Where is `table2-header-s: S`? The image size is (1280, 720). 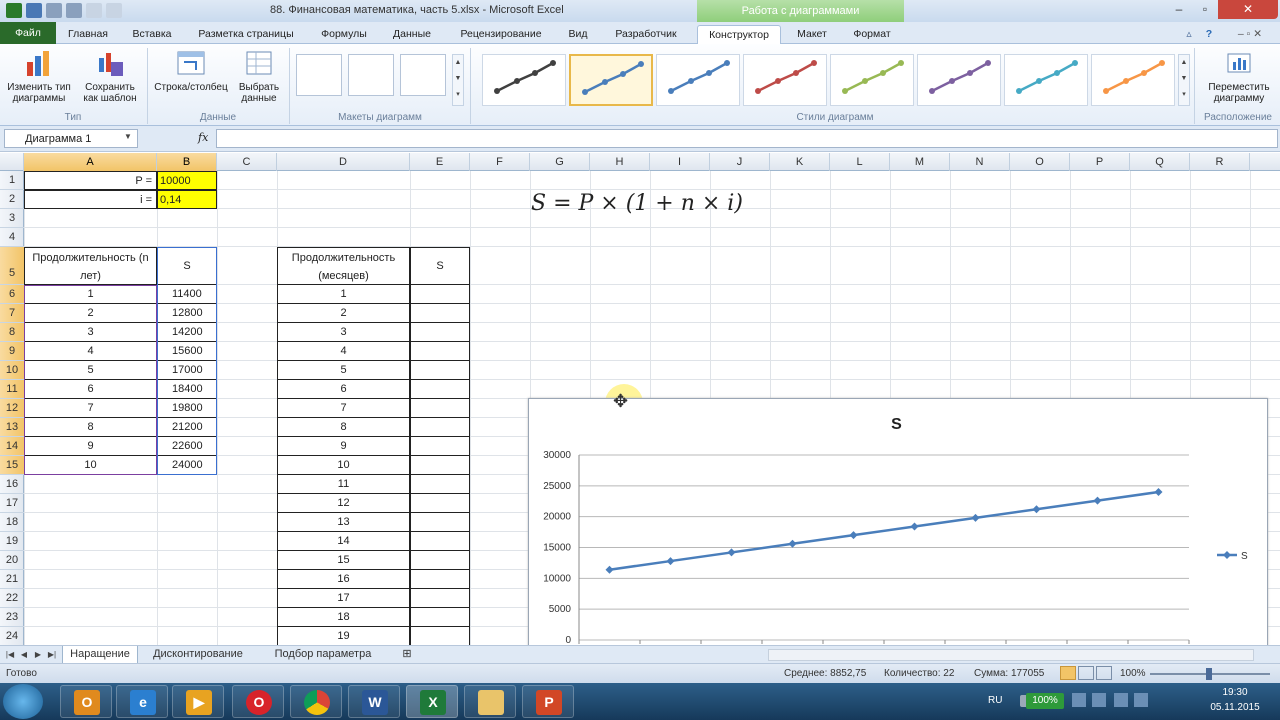
table2-header-s: S is located at coordinates (440, 266).